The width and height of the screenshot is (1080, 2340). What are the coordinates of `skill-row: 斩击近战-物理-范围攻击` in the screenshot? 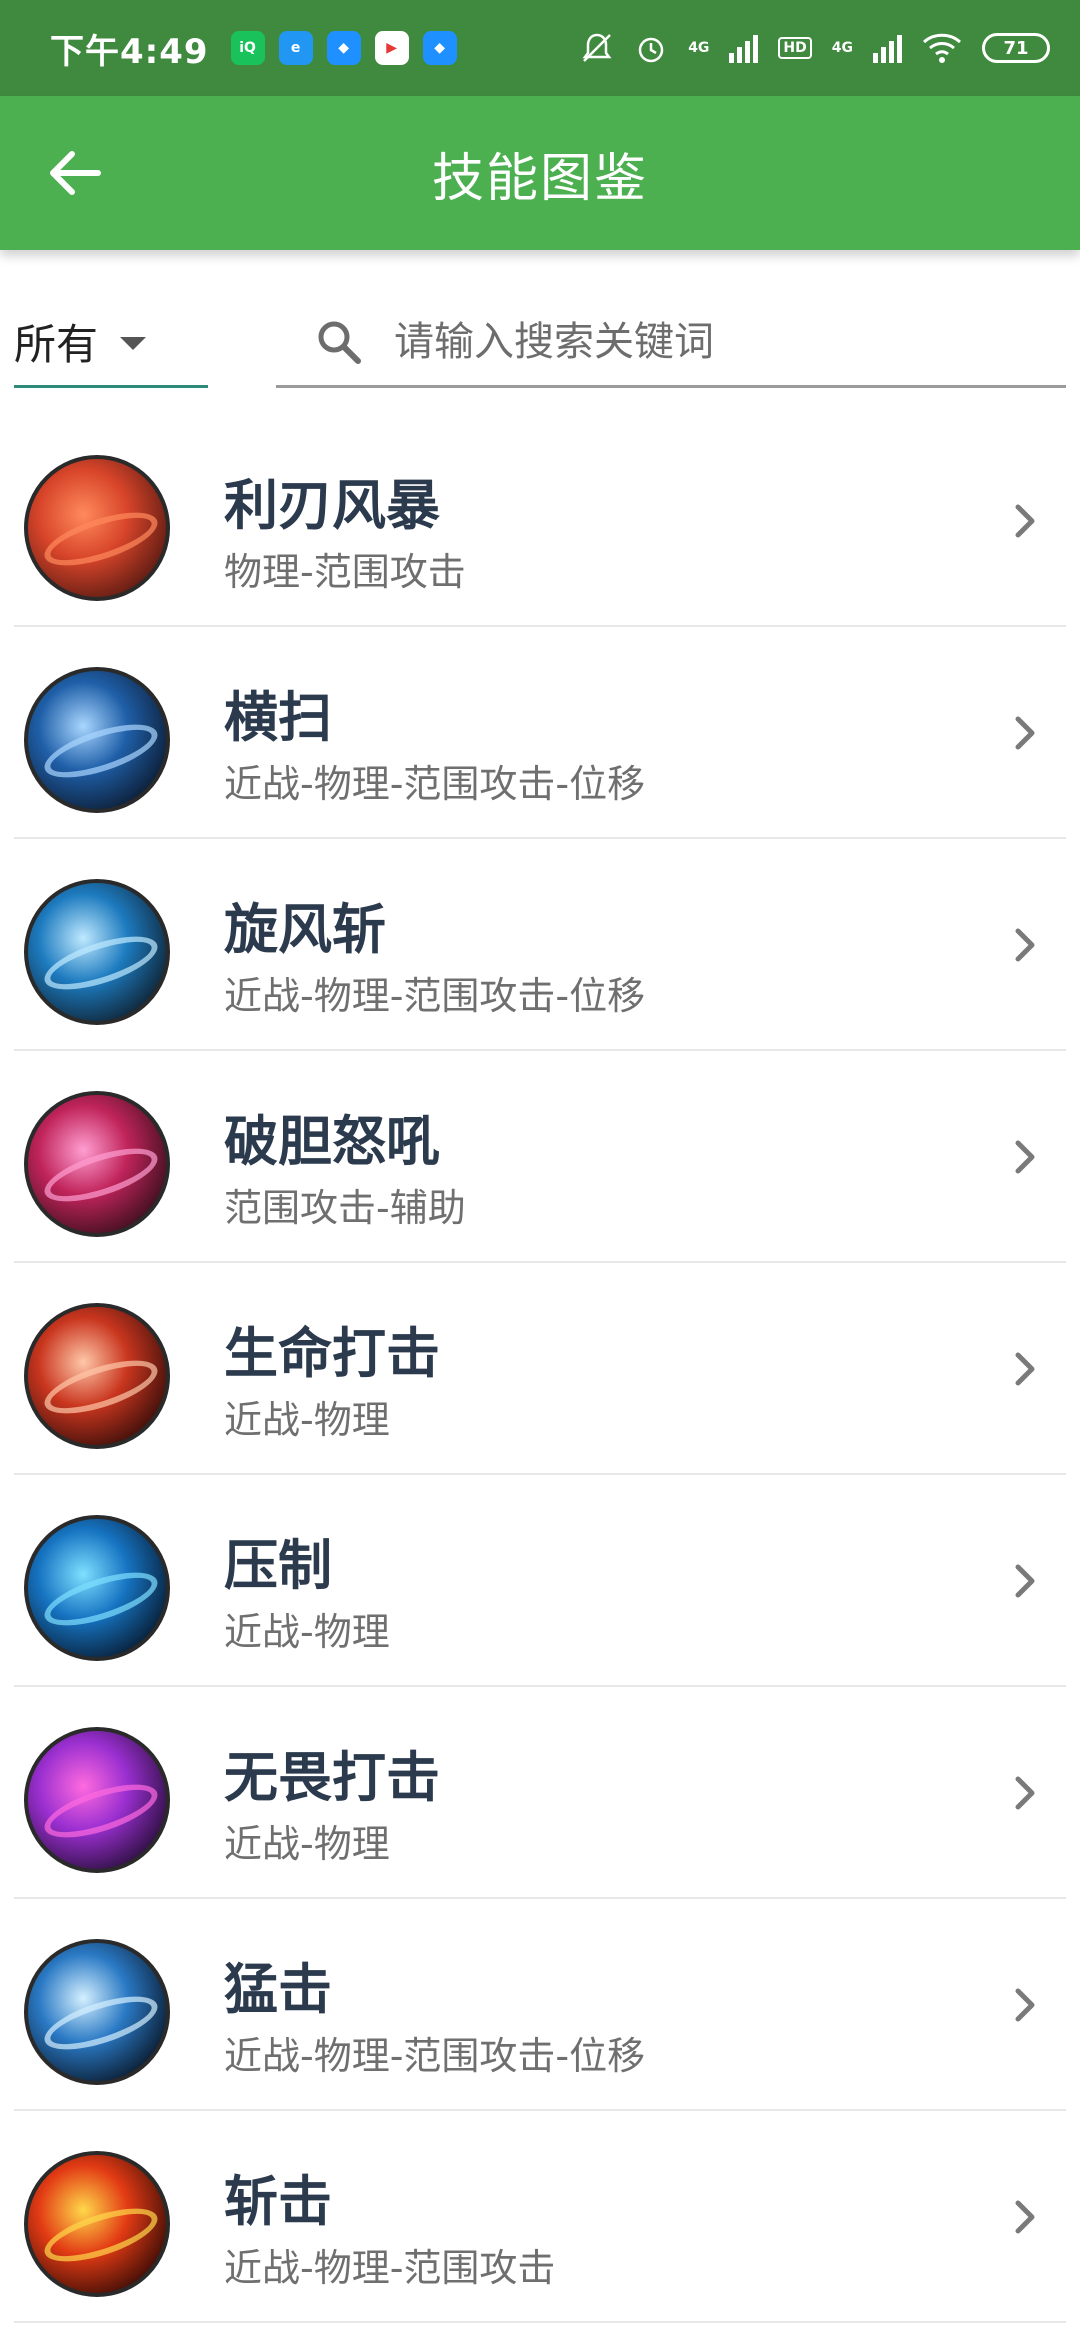 It's located at (540, 2217).